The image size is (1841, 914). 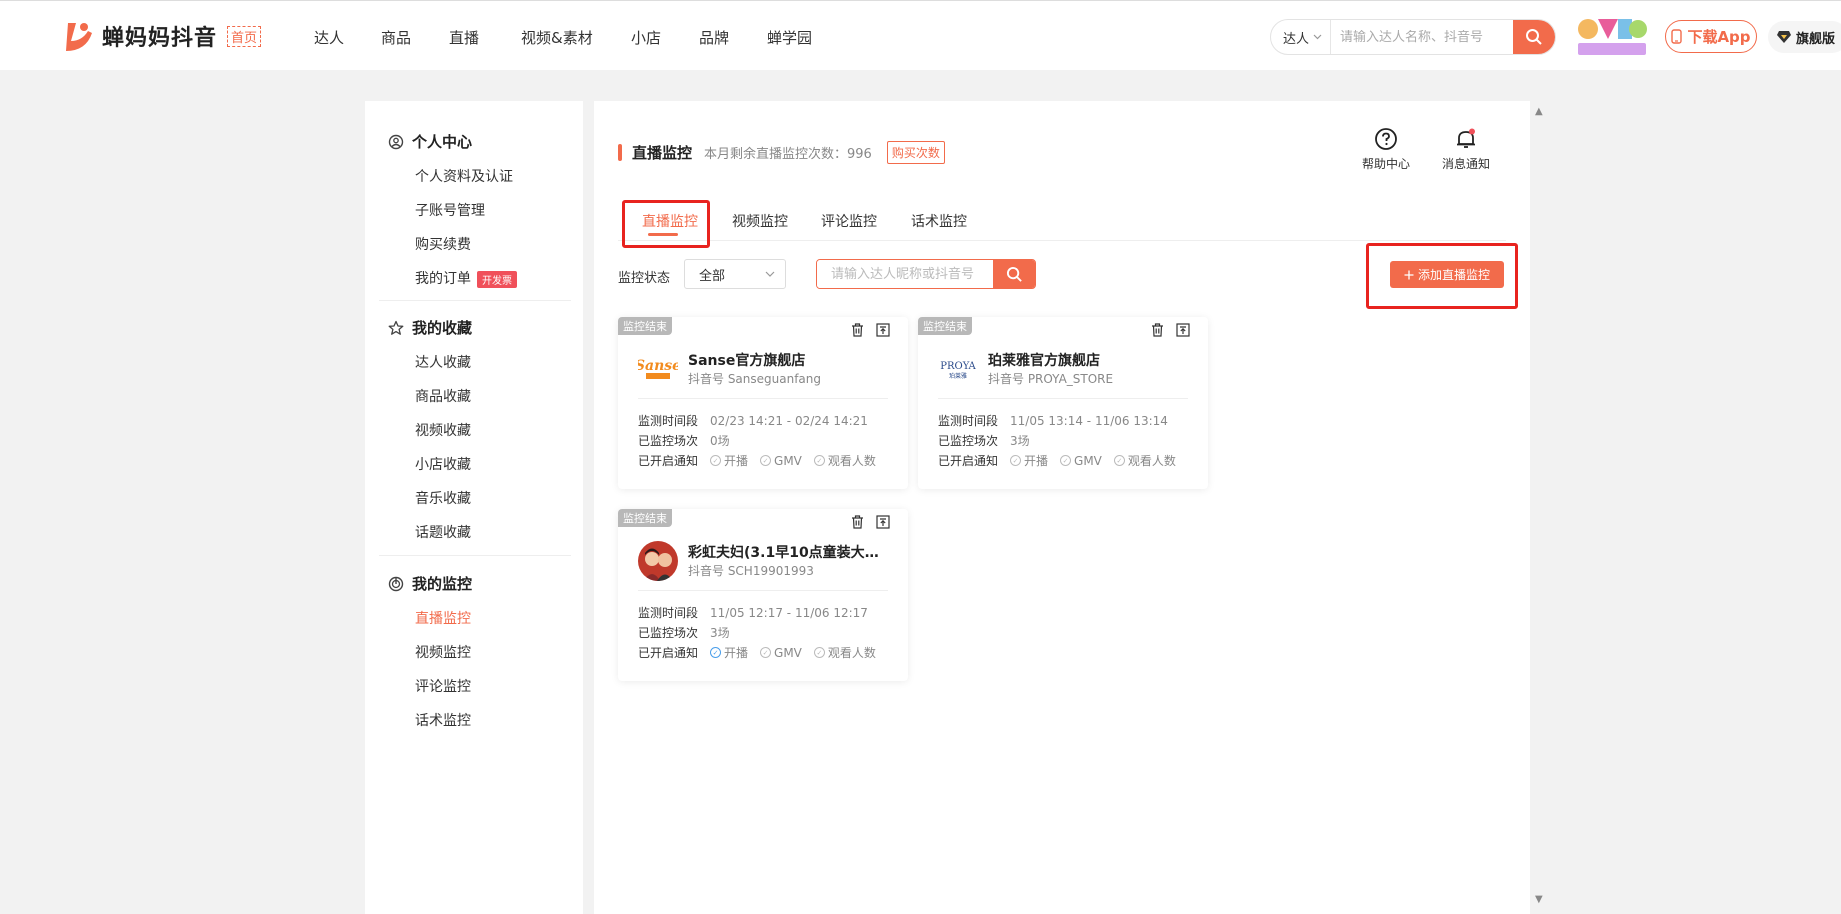 I want to click on card-row-period: 监测时间段 02/23 14:21 - 02/24 14:21, so click(x=753, y=420).